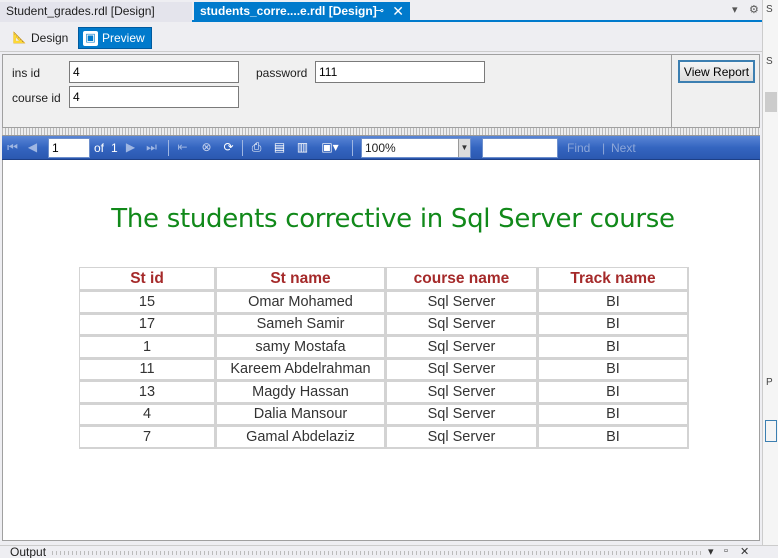 This screenshot has height=558, width=778. Describe the element at coordinates (301, 369) in the screenshot. I see `cell-st-name: Kareem Abdelrahman` at that location.